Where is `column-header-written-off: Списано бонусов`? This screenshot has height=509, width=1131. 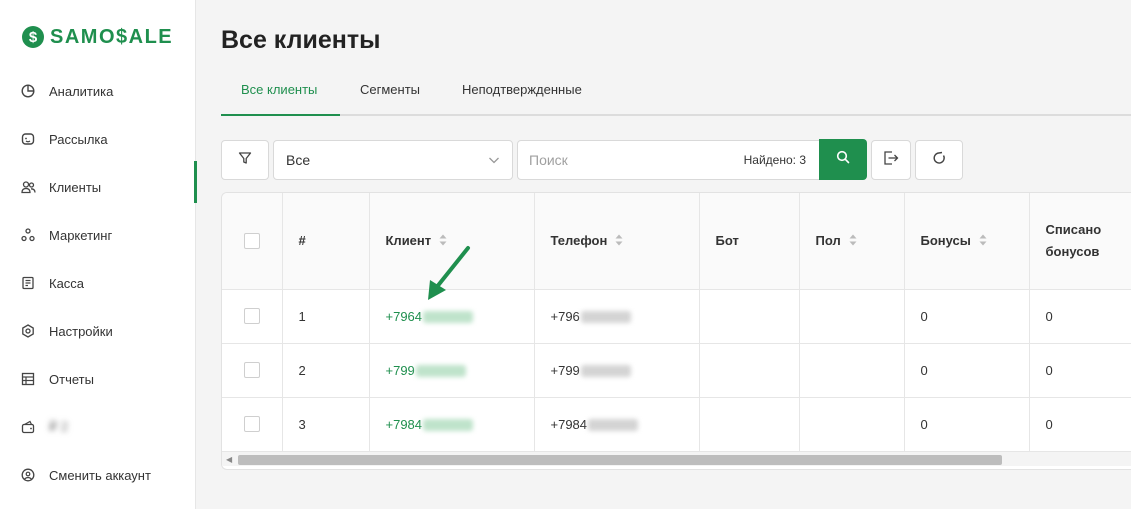 column-header-written-off: Списано бонусов is located at coordinates (1080, 241).